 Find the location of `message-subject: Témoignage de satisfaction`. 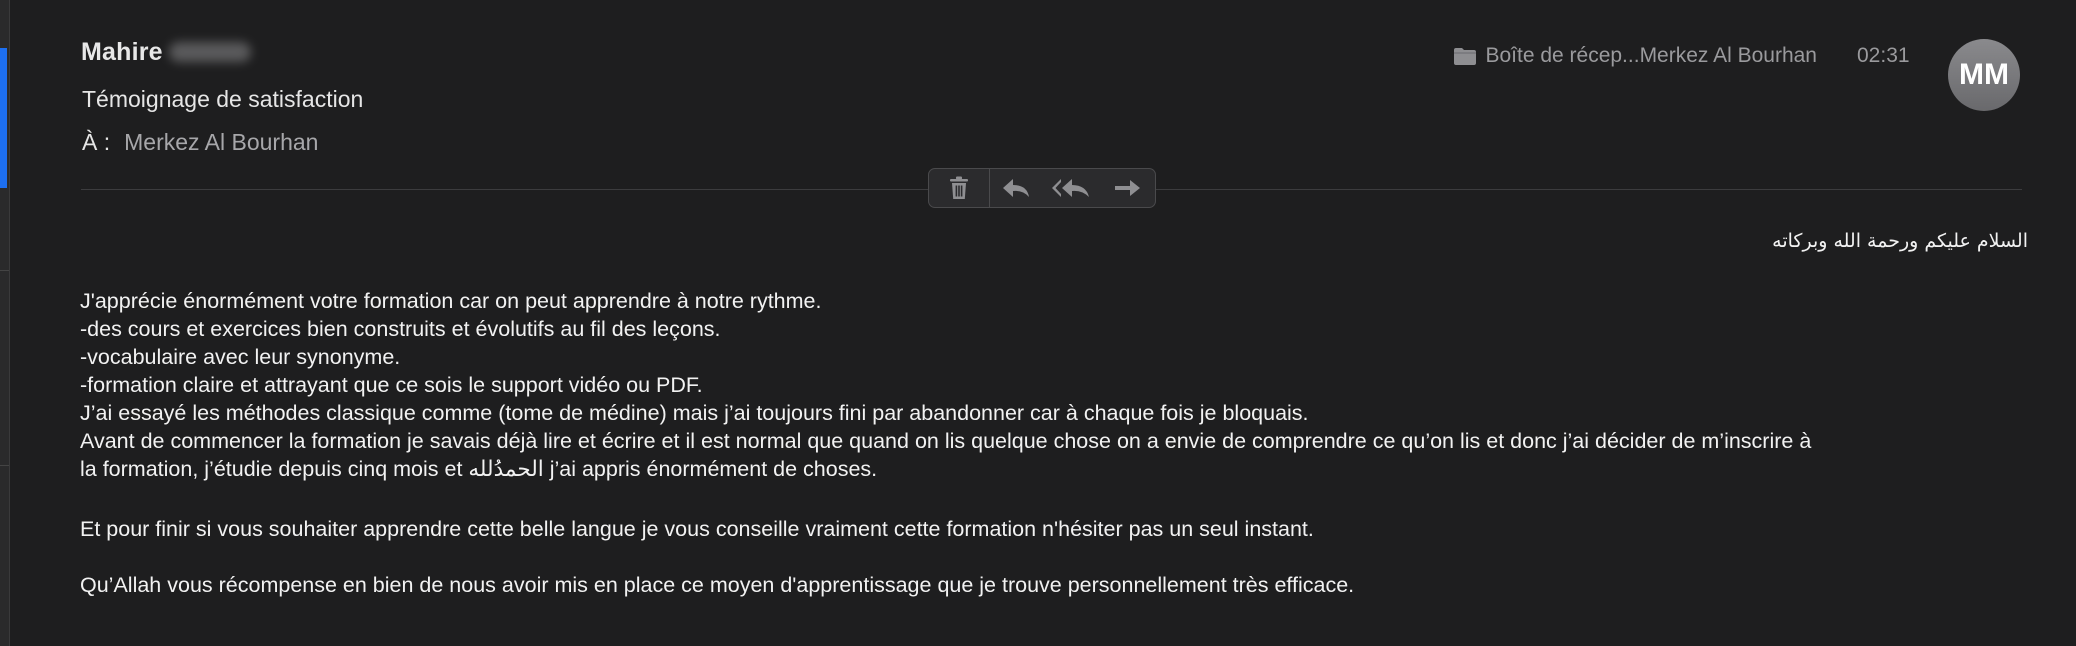

message-subject: Témoignage de satisfaction is located at coordinates (223, 99).